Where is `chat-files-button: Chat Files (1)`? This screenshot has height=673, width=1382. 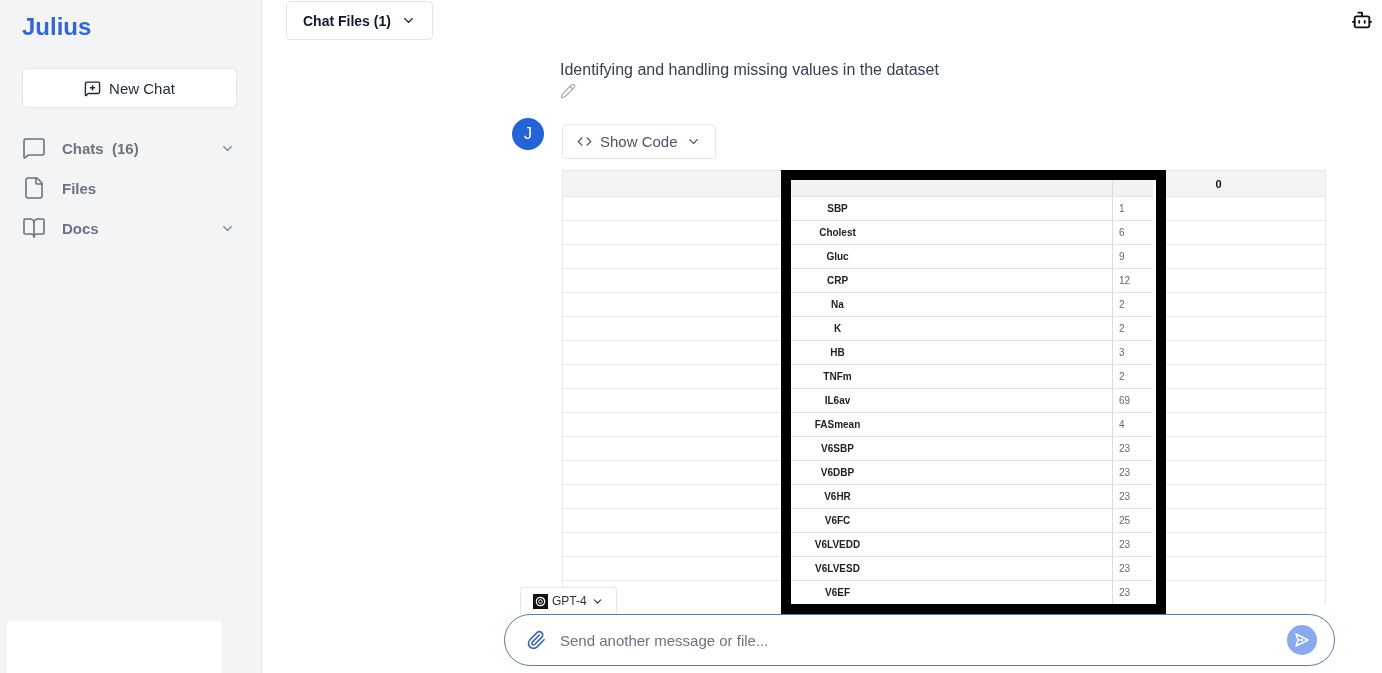
chat-files-button: Chat Files (1) is located at coordinates (359, 20).